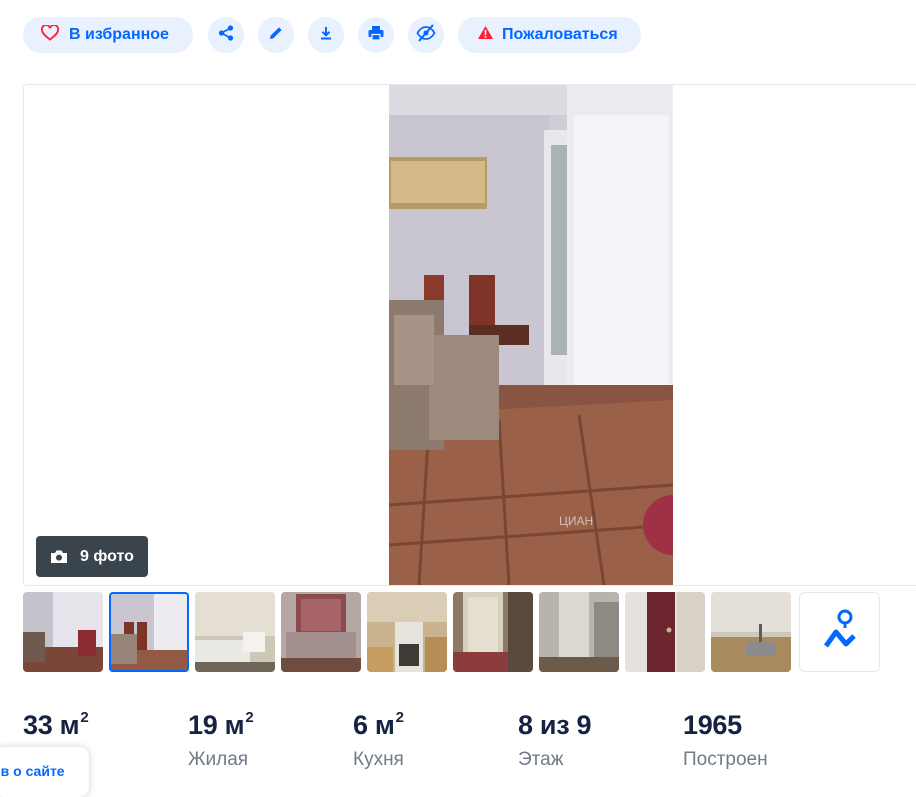 The height and width of the screenshot is (797, 916). I want to click on map-button, so click(839, 632).